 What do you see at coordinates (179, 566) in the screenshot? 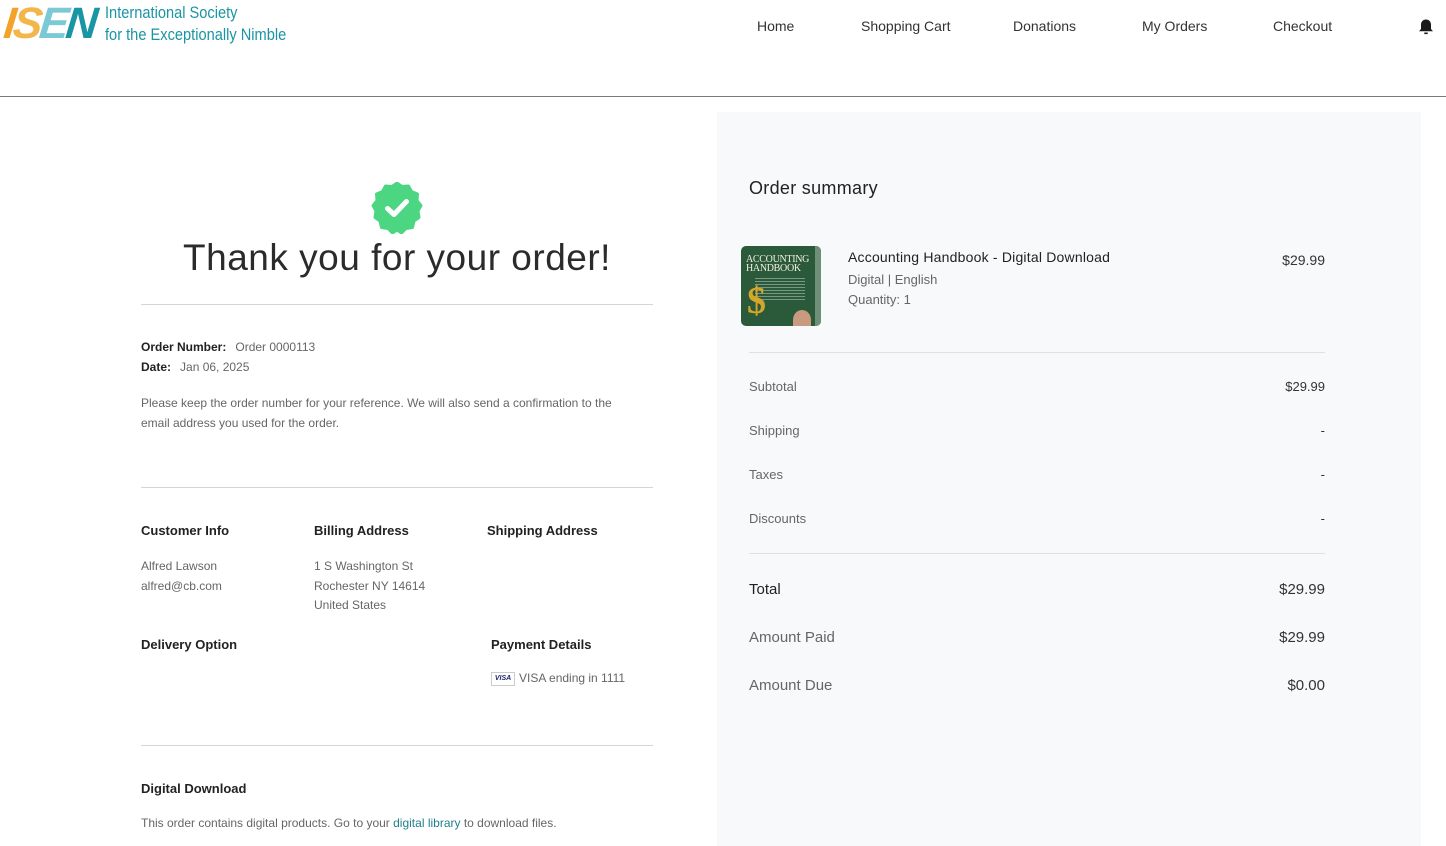
I see `customer-name: Alfred Lawson` at bounding box center [179, 566].